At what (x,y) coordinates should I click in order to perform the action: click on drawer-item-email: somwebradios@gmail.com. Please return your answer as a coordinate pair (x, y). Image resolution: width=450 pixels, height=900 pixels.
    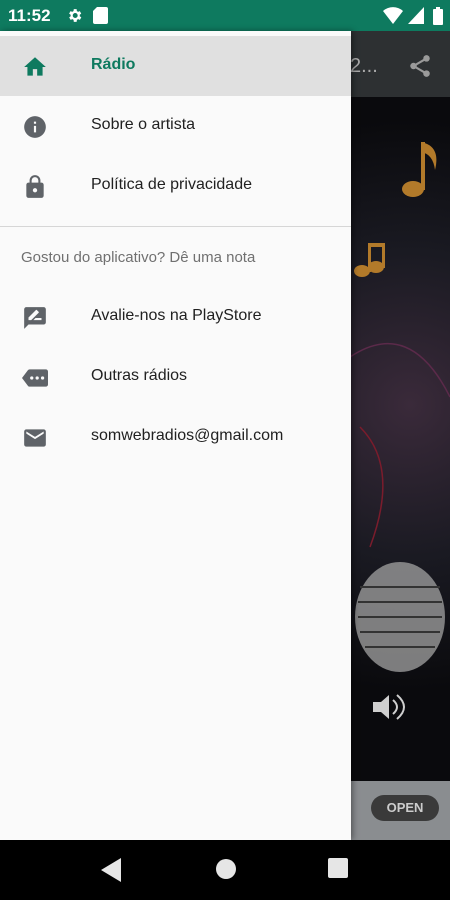
    Looking at the image, I should click on (175, 437).